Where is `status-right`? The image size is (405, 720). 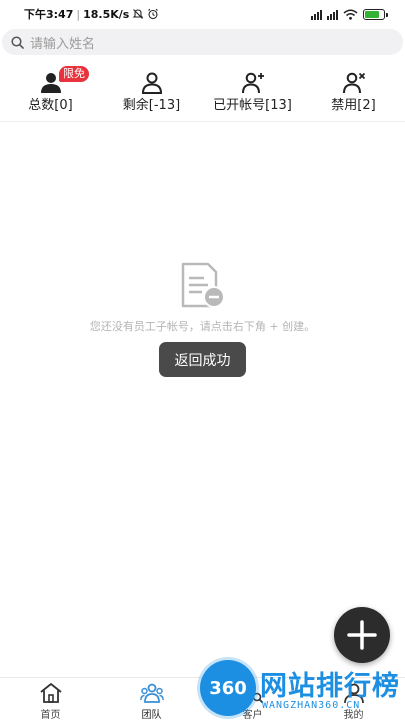 status-right is located at coordinates (349, 14).